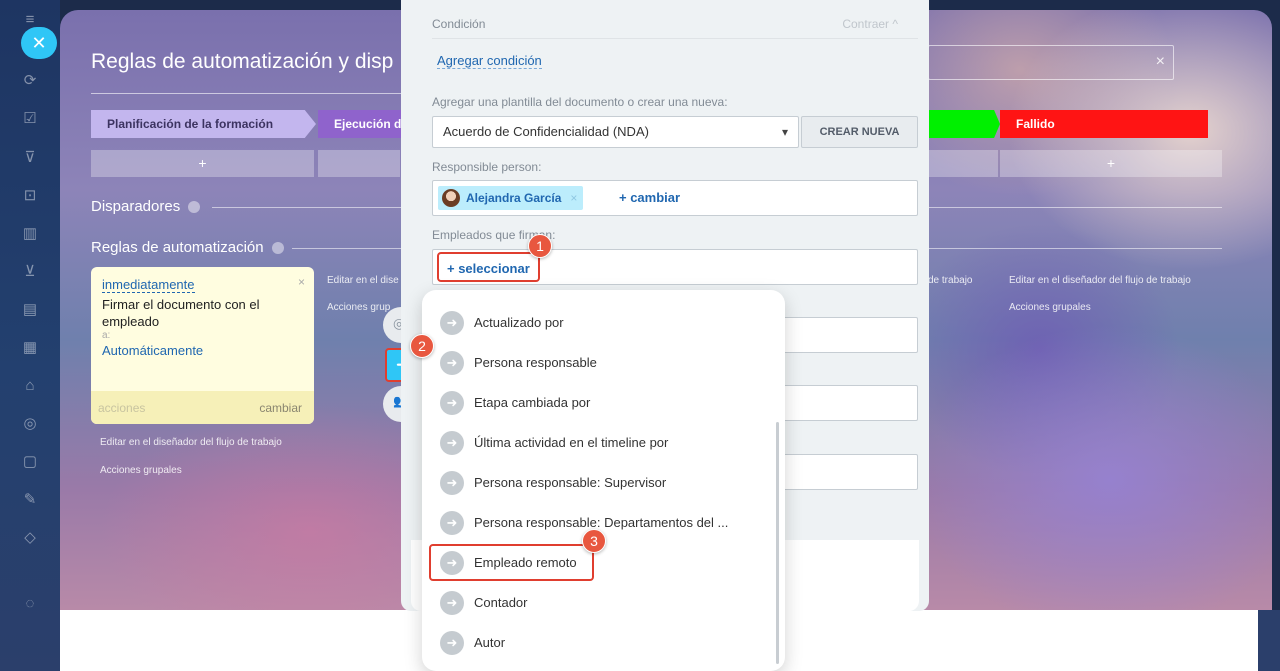 This screenshot has width=1280, height=671. What do you see at coordinates (152, 350) in the screenshot?
I see `rule-assignee-link: Automáticamente` at bounding box center [152, 350].